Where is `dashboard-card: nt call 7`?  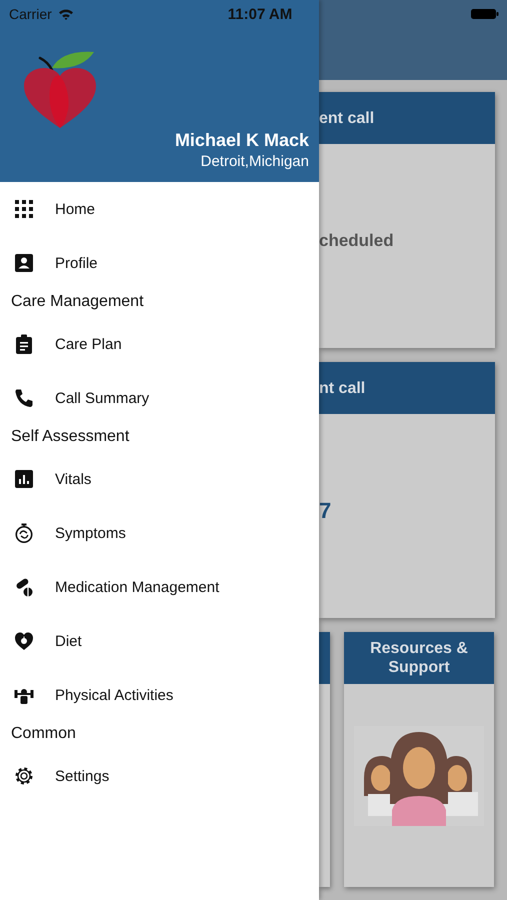 dashboard-card: nt call 7 is located at coordinates (407, 490).